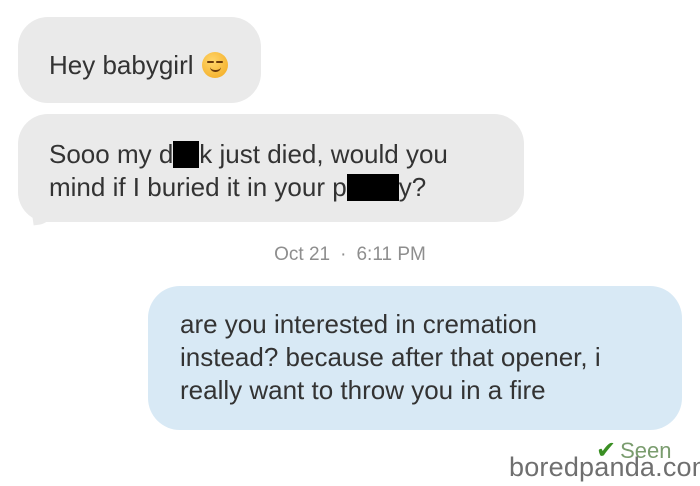 This screenshot has width=700, height=486. Describe the element at coordinates (121, 65) in the screenshot. I see `message-text: Hey babygirl` at that location.